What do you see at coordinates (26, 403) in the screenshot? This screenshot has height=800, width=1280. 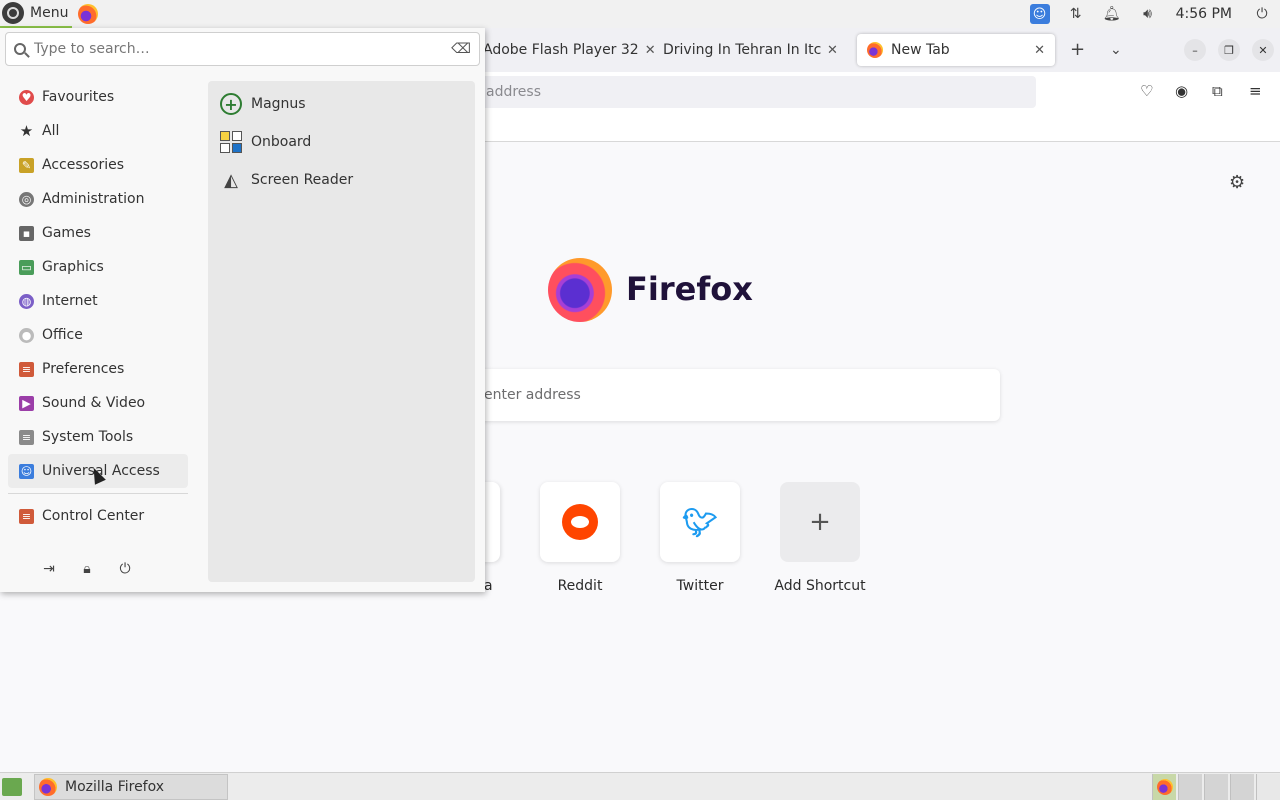 I see `play-icon: ▶` at bounding box center [26, 403].